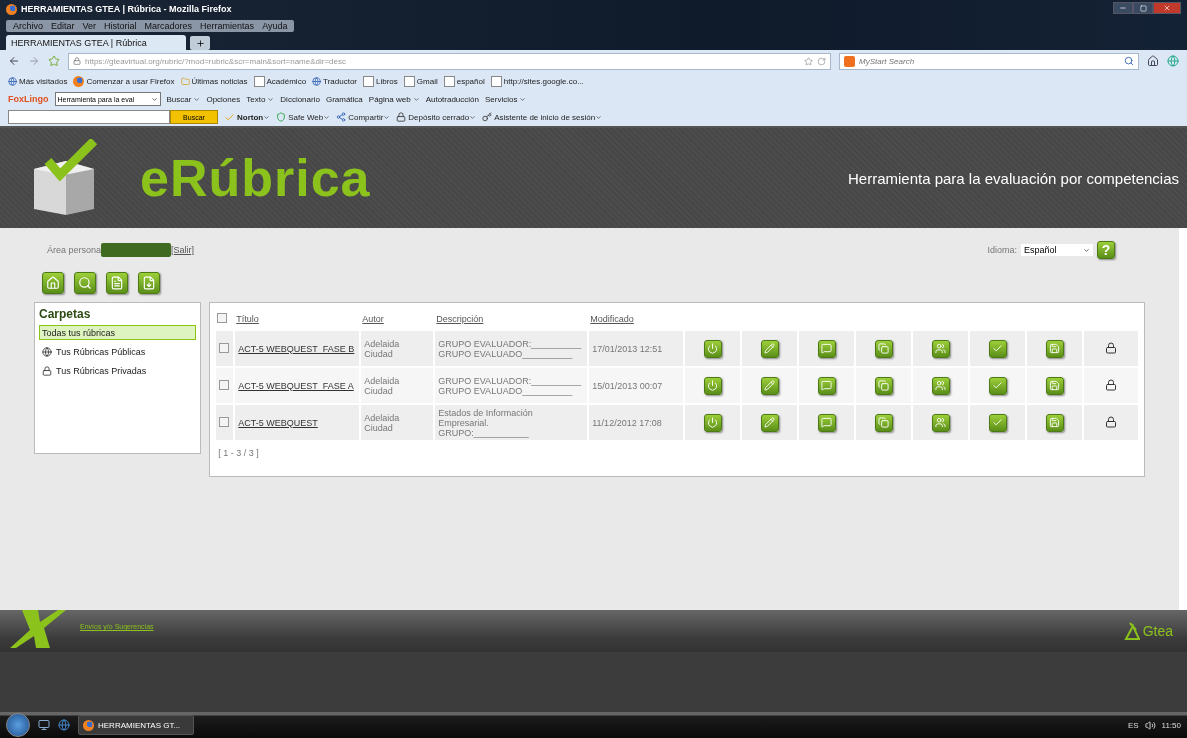 The width and height of the screenshot is (1187, 738). Describe the element at coordinates (118, 332) in the screenshot. I see `folder-item: Todas tus rúbricas` at that location.